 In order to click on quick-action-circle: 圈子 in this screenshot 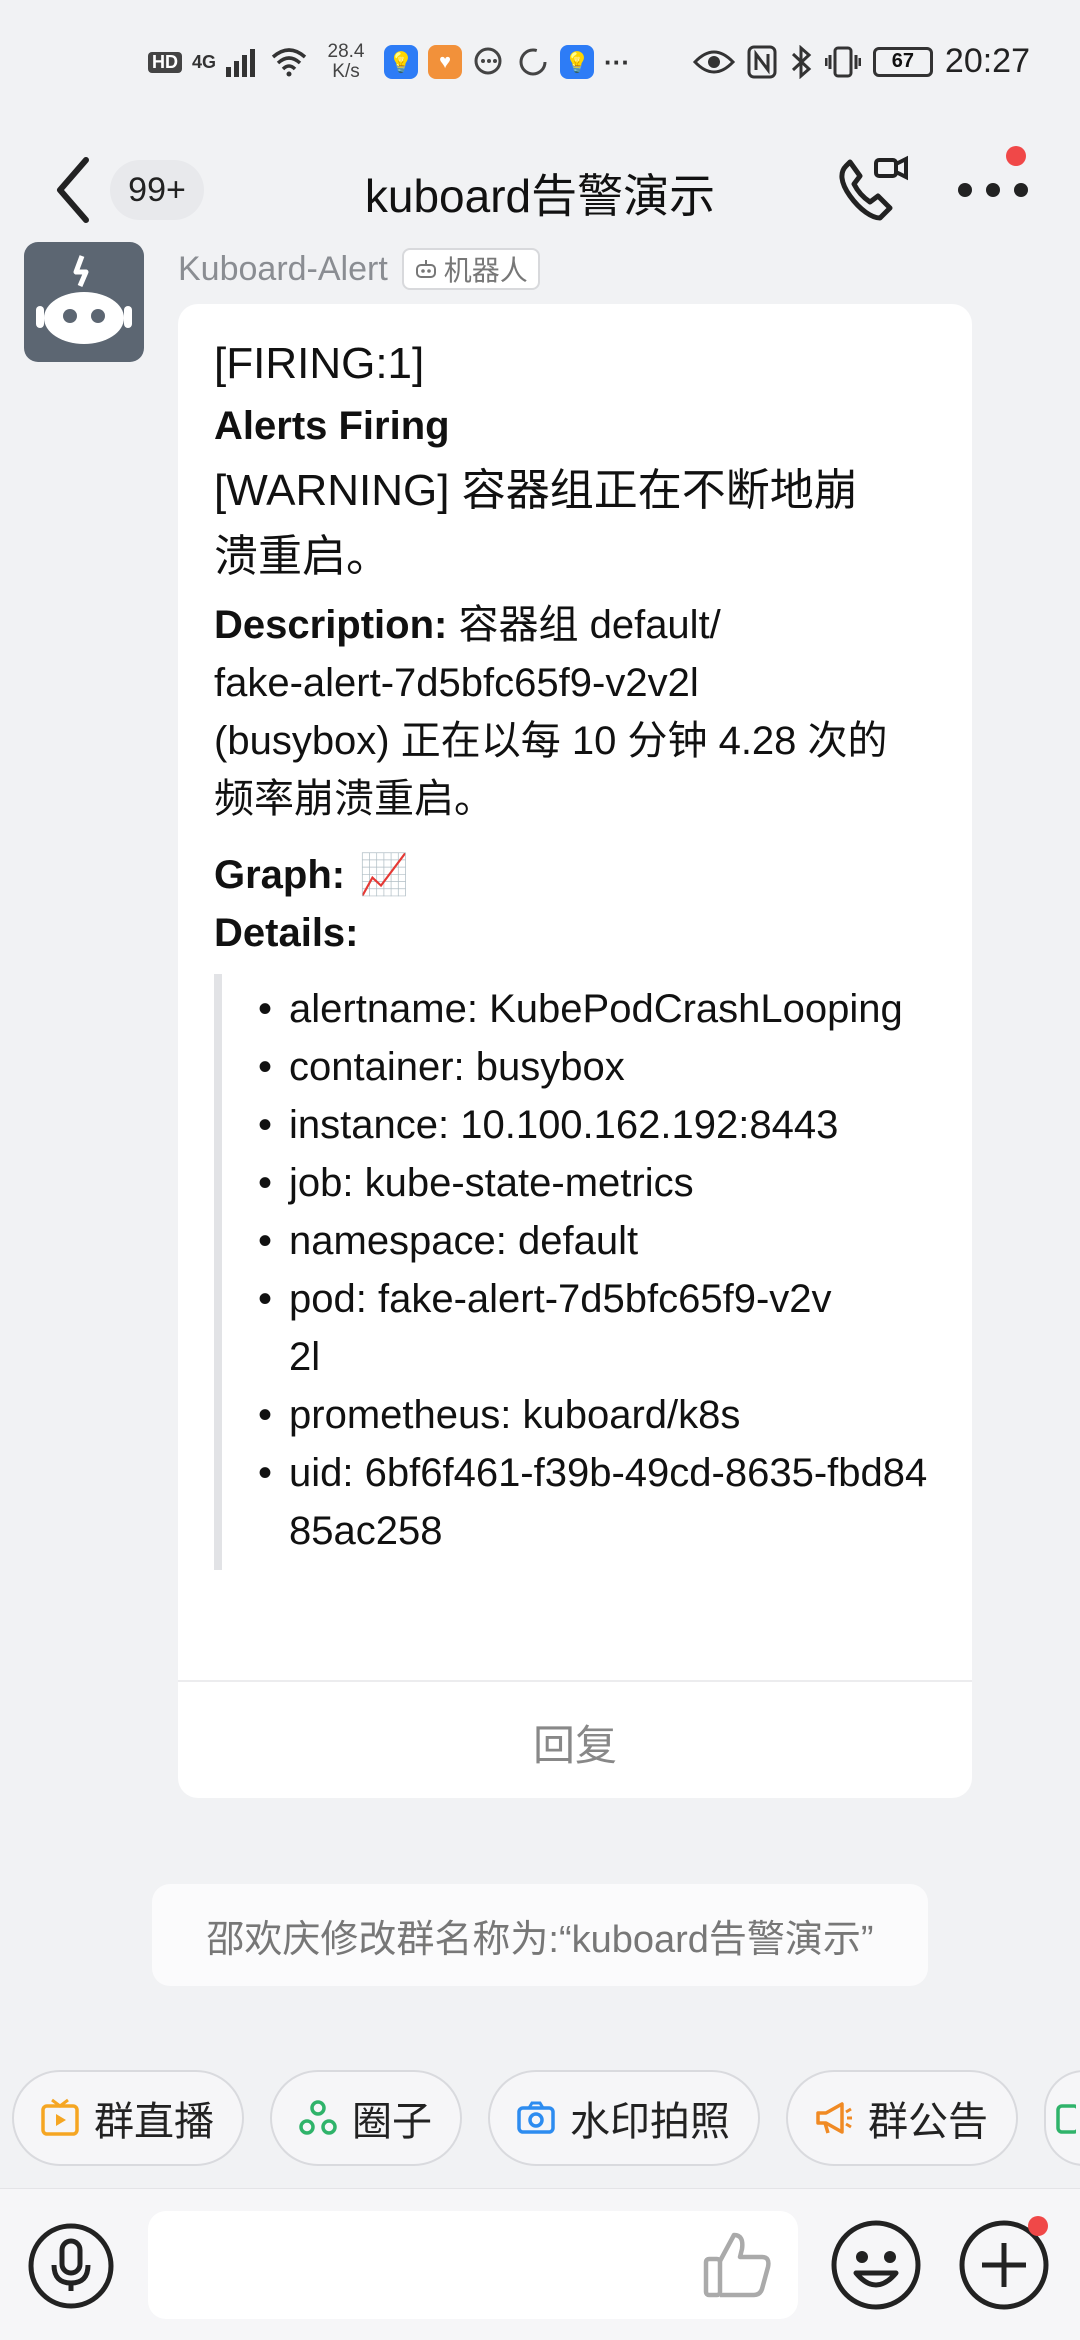, I will do `click(366, 2118)`.